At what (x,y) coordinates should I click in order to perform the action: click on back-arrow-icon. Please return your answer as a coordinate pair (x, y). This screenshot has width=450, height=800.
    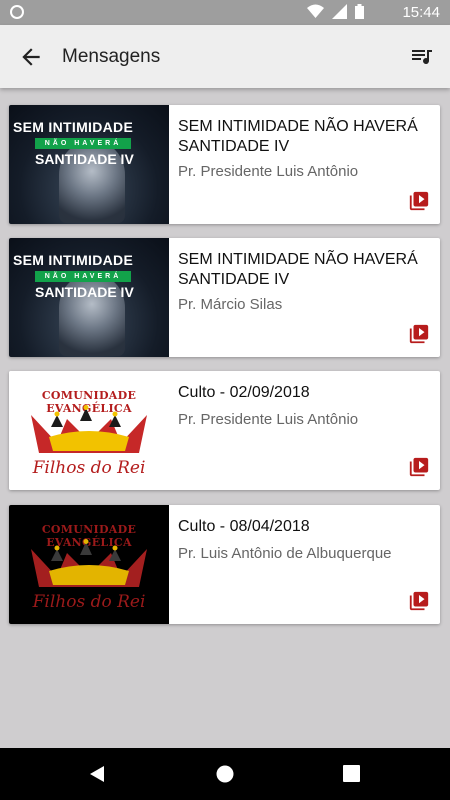
    Looking at the image, I should click on (31, 57).